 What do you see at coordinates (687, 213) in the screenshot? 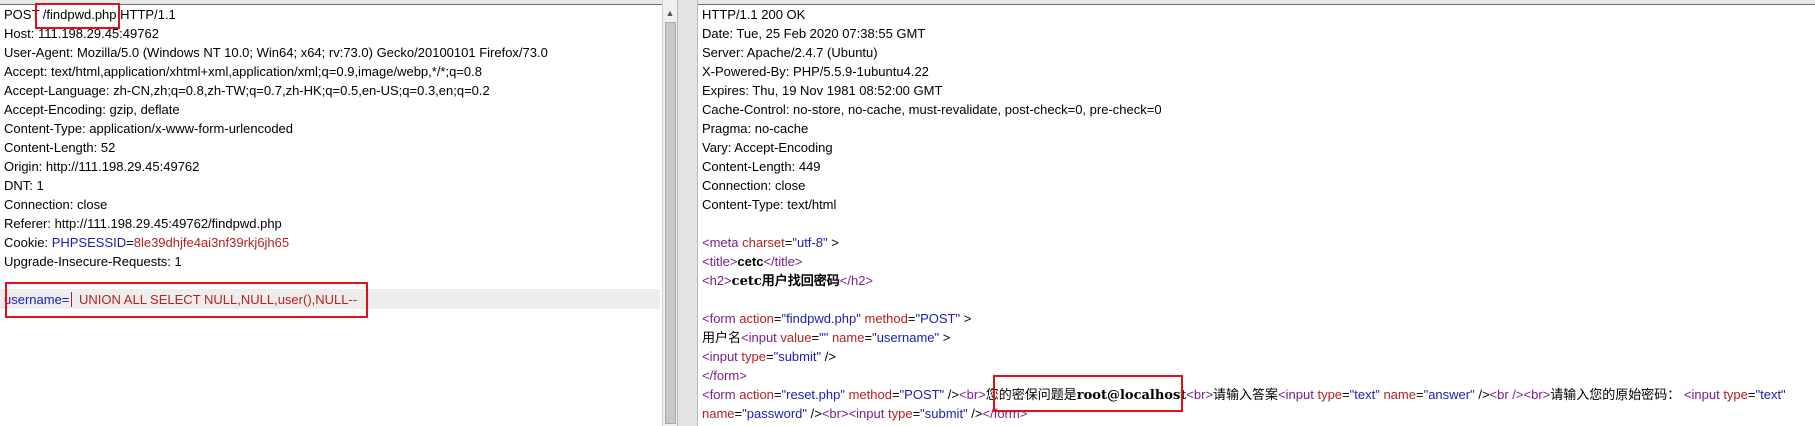
I see `pane-splitter` at bounding box center [687, 213].